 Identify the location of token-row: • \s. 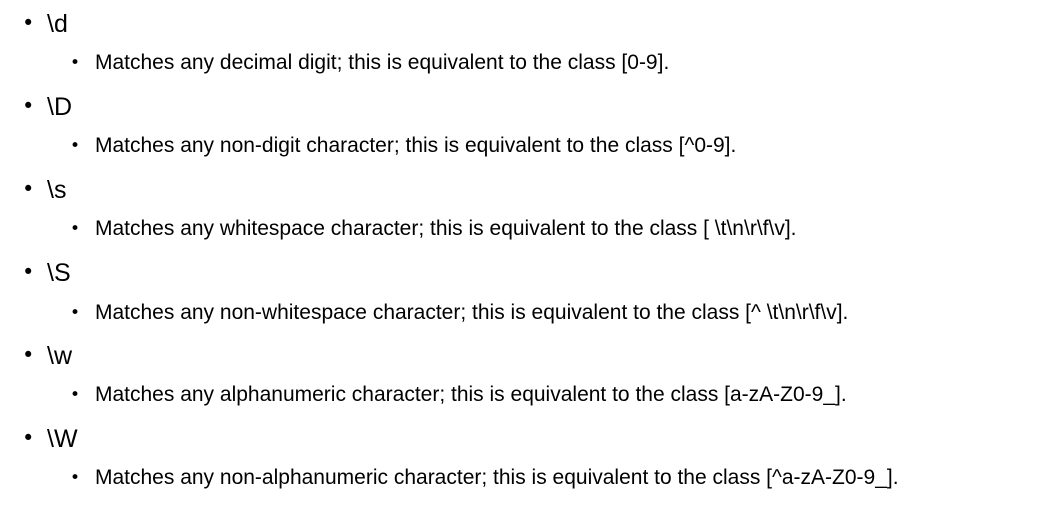
(44, 190).